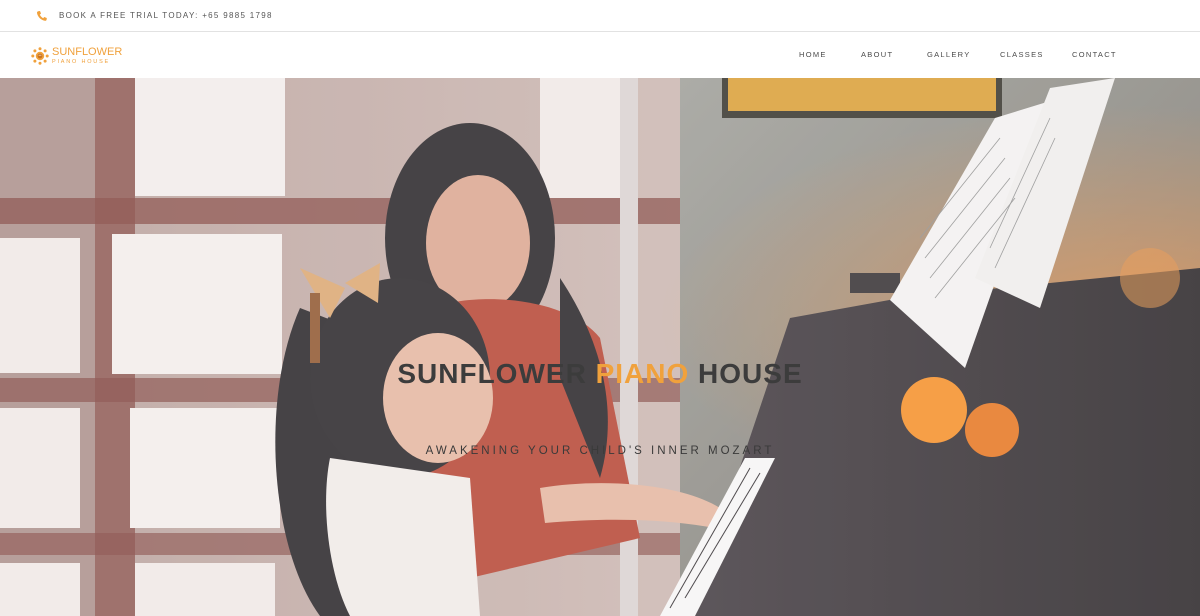 The image size is (1200, 616). What do you see at coordinates (642, 373) in the screenshot?
I see `hero-title-accent: PIANO` at bounding box center [642, 373].